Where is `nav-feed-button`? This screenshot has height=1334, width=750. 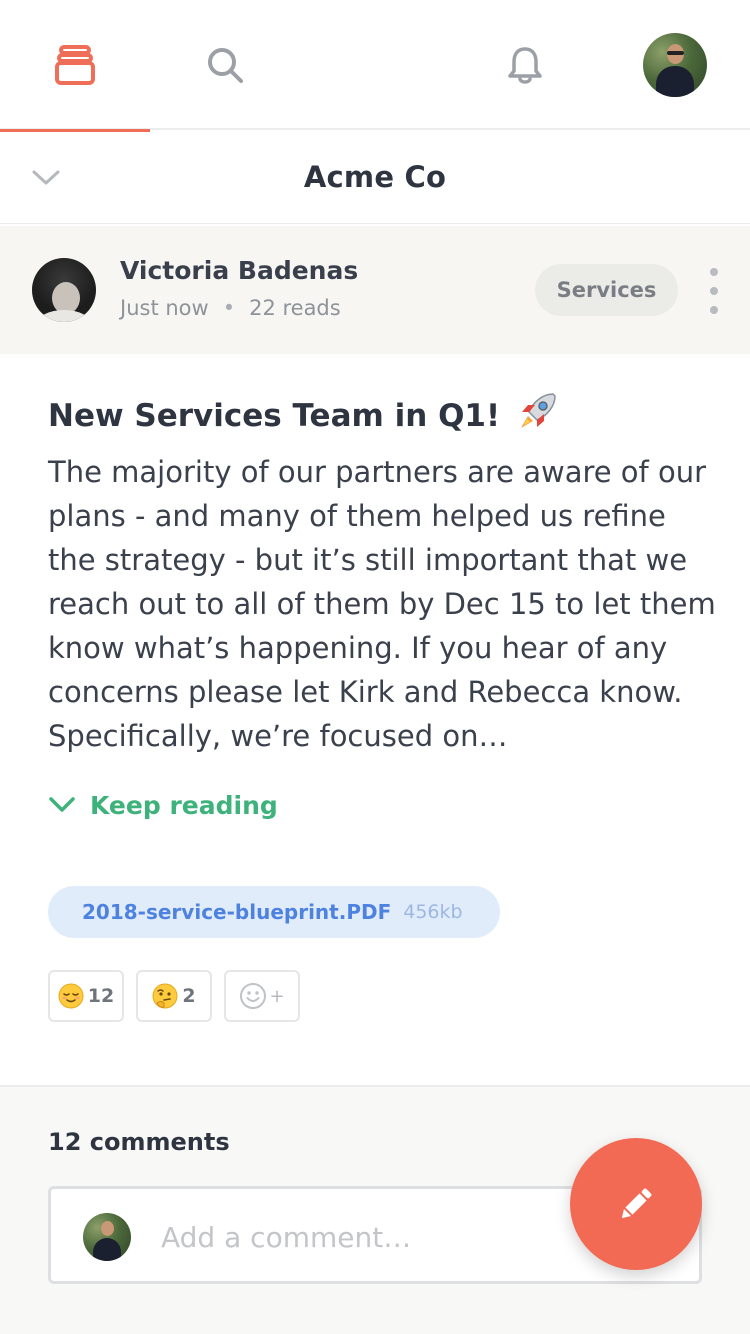
nav-feed-button is located at coordinates (75, 66).